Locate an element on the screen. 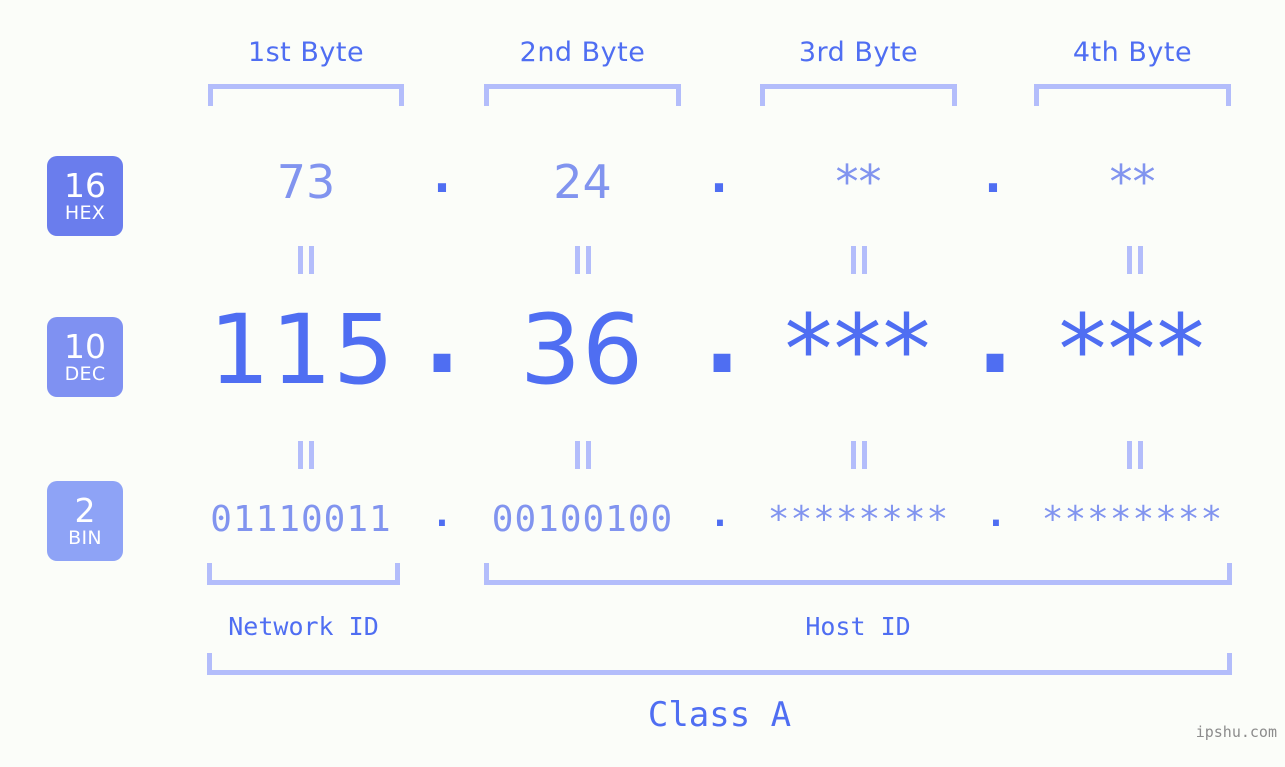 This screenshot has height=767, width=1285. host-id-label: Host ID is located at coordinates (858, 626).